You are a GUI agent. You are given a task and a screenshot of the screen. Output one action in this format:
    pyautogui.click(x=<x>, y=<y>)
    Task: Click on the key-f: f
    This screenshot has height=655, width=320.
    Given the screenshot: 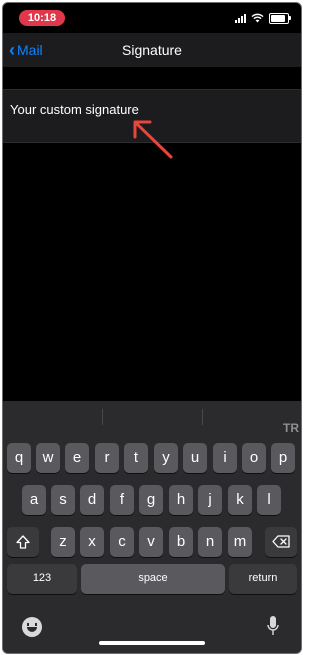 What is the action you would take?
    pyautogui.click(x=122, y=500)
    